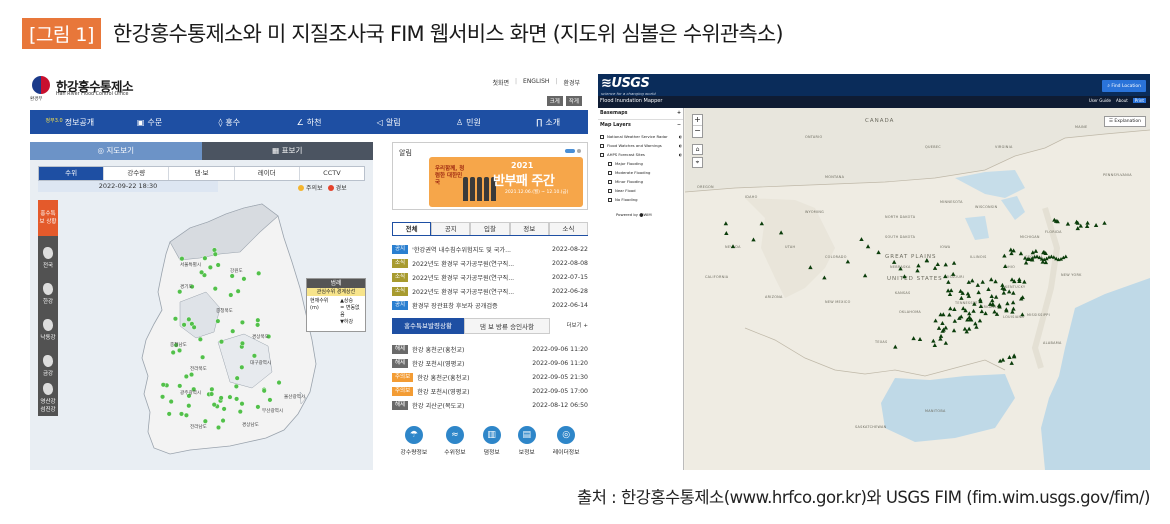 The width and height of the screenshot is (1170, 524). What do you see at coordinates (536, 82) in the screenshot?
I see `util-link-english: ENGLISH` at bounding box center [536, 82].